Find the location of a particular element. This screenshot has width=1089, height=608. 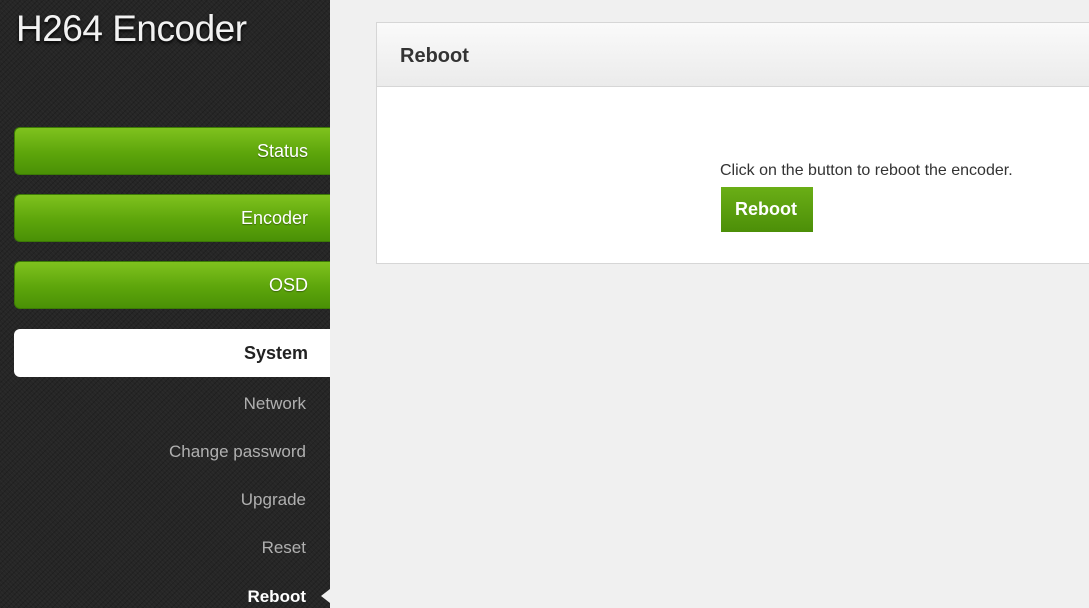

panel-title: Reboot is located at coordinates (434, 56).